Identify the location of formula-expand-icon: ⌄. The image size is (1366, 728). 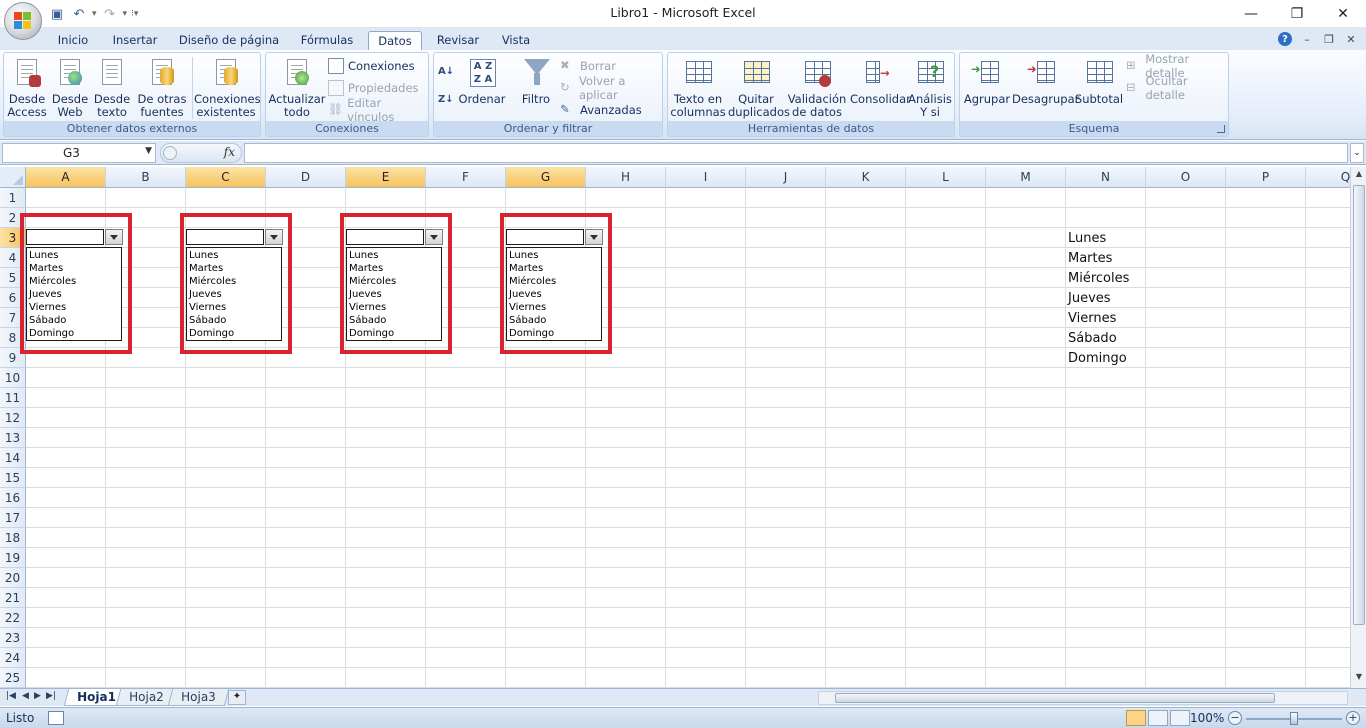
(1357, 153).